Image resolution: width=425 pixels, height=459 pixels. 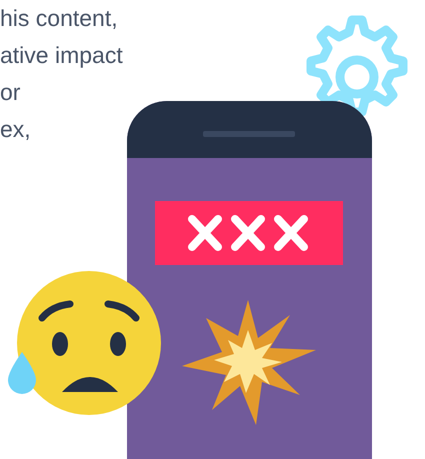 I want to click on paragraph-line: his content,, so click(x=59, y=18).